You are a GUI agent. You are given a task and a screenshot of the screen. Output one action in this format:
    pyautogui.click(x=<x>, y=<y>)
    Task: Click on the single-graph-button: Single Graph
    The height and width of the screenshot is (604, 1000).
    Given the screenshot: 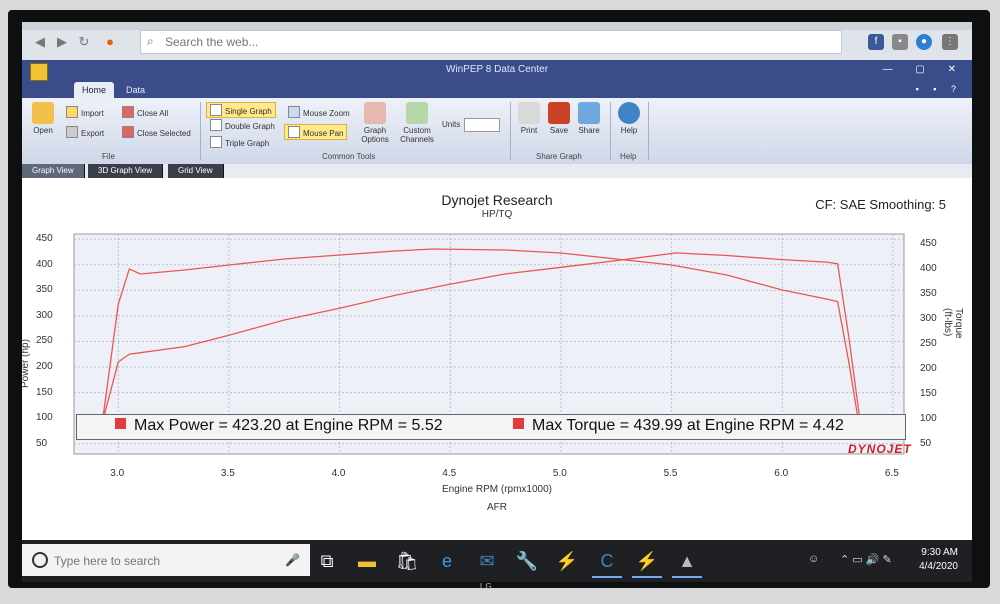 What is the action you would take?
    pyautogui.click(x=241, y=110)
    